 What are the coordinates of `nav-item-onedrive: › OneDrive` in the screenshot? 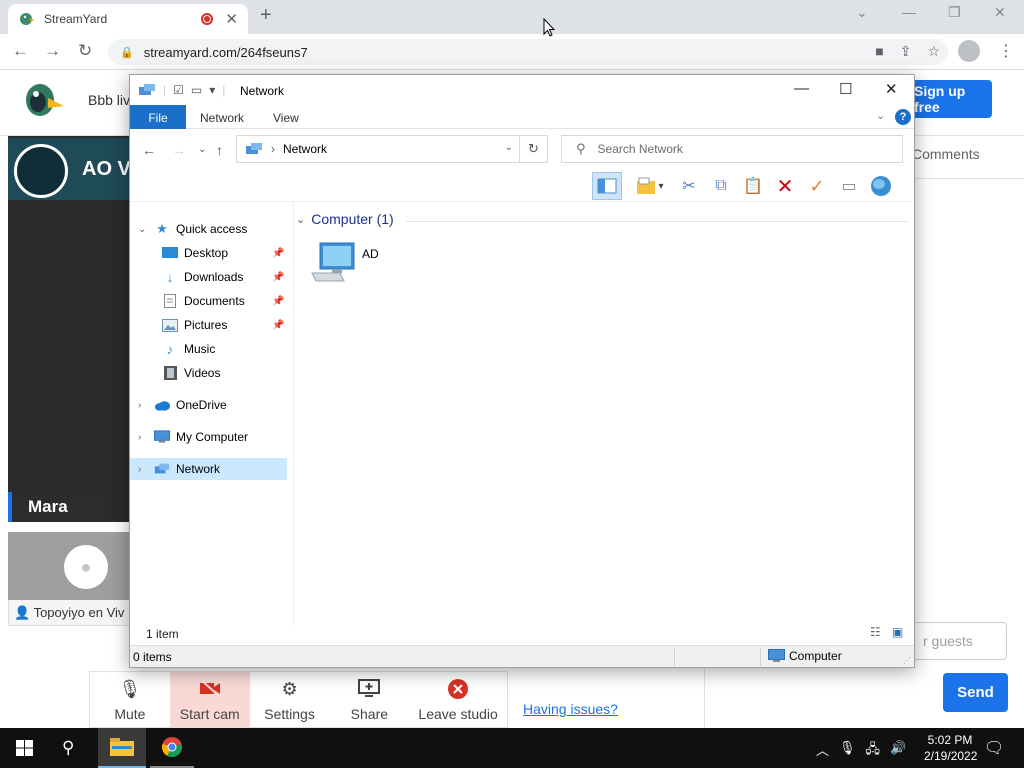 It's located at (208, 405).